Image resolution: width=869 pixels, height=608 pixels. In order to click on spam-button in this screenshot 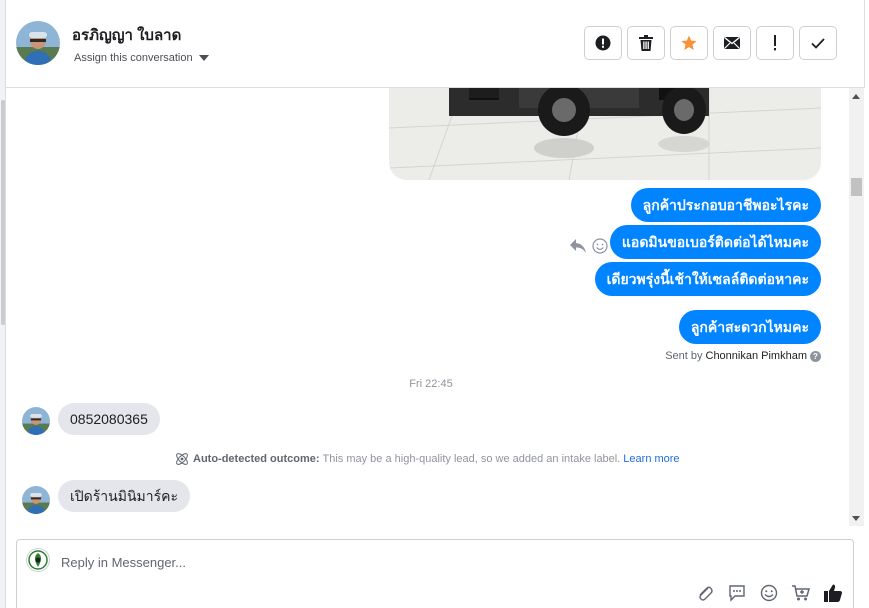, I will do `click(603, 43)`.